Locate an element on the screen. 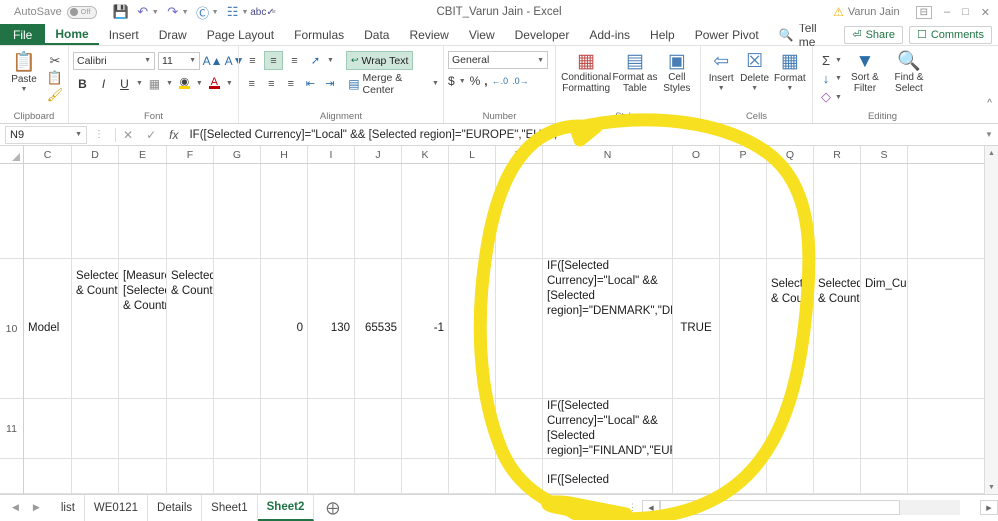 The height and width of the screenshot is (521, 998). column-header-L: L is located at coordinates (472, 154).